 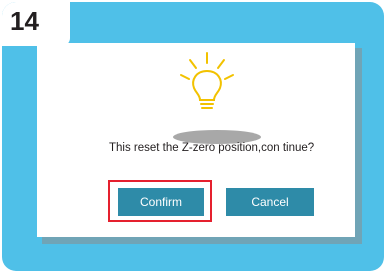 I want to click on step-tab: 14, so click(x=36, y=24).